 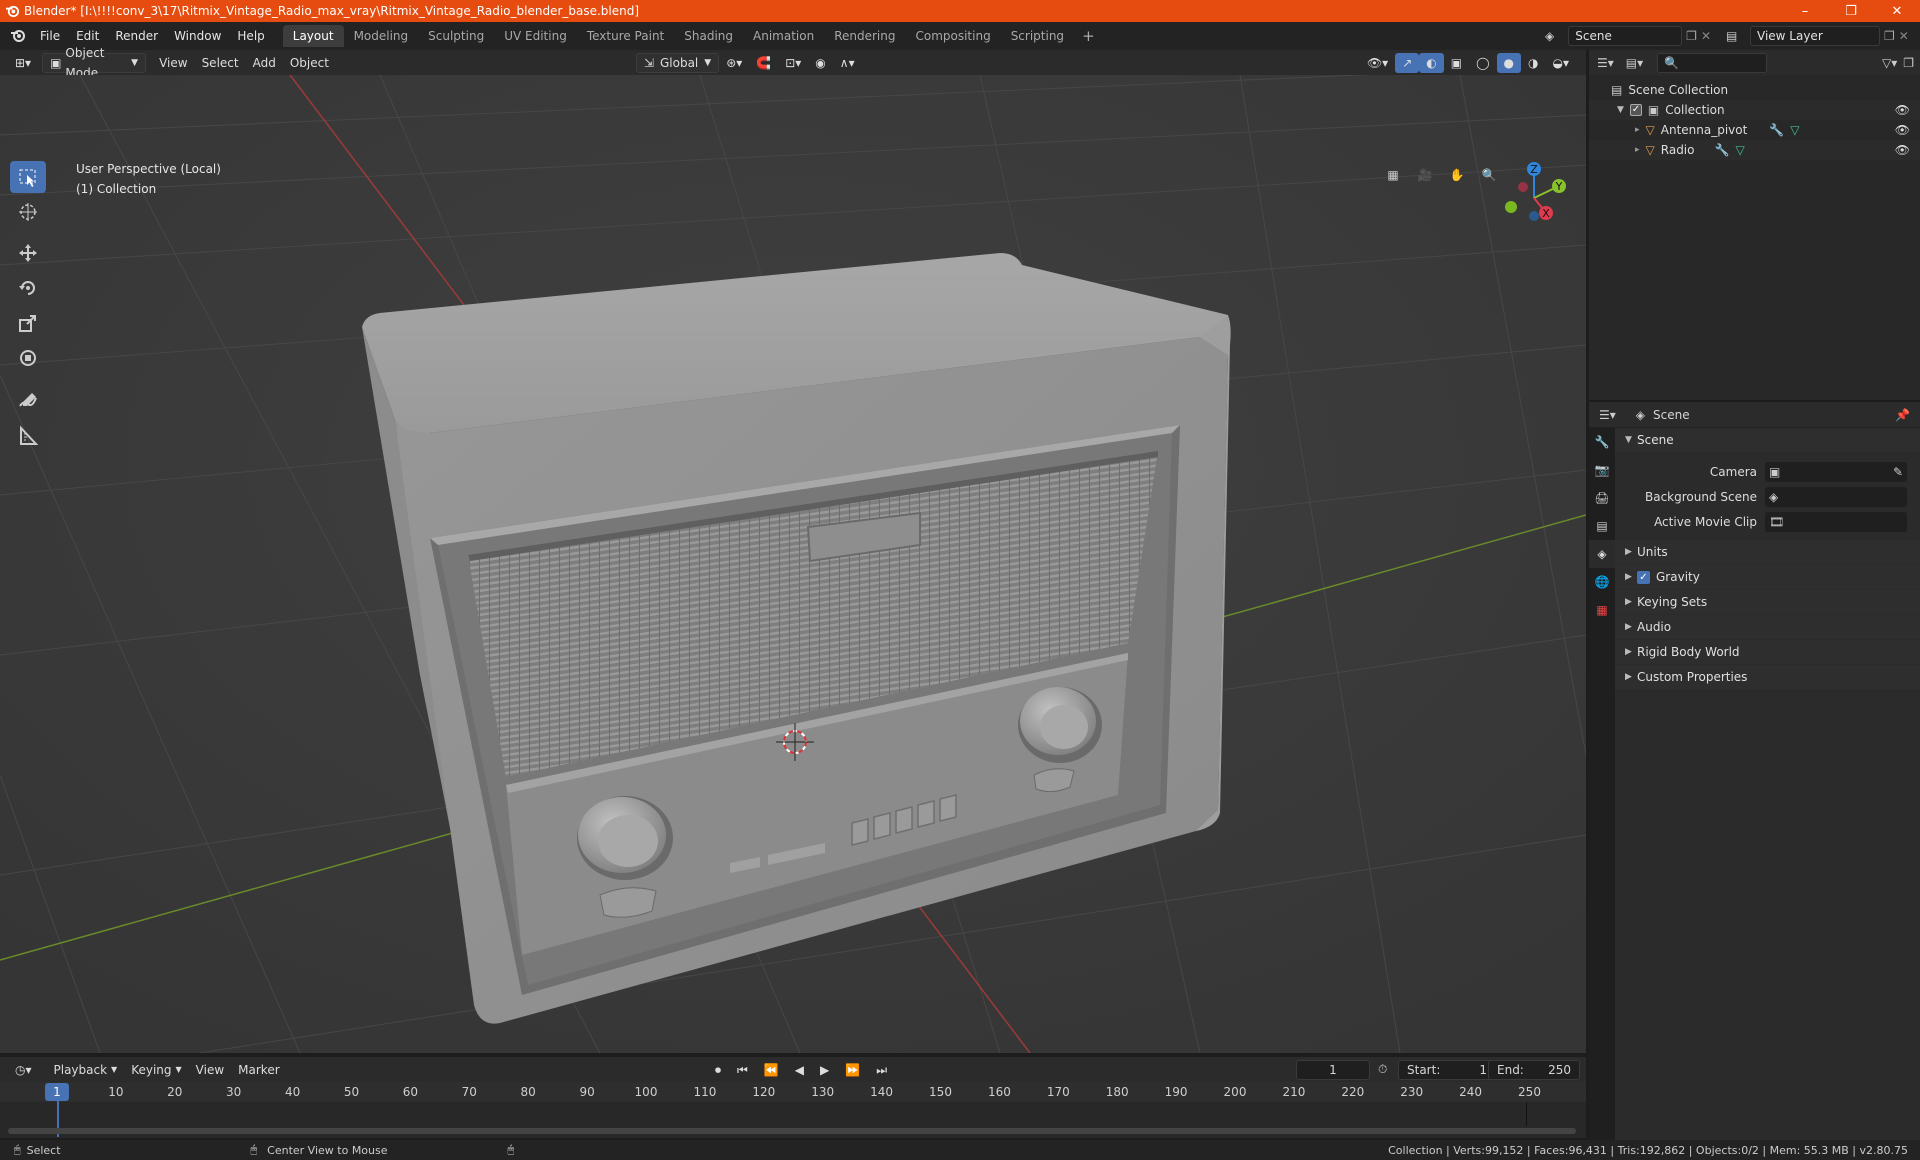 I want to click on tab-animation: Animation, so click(x=783, y=36).